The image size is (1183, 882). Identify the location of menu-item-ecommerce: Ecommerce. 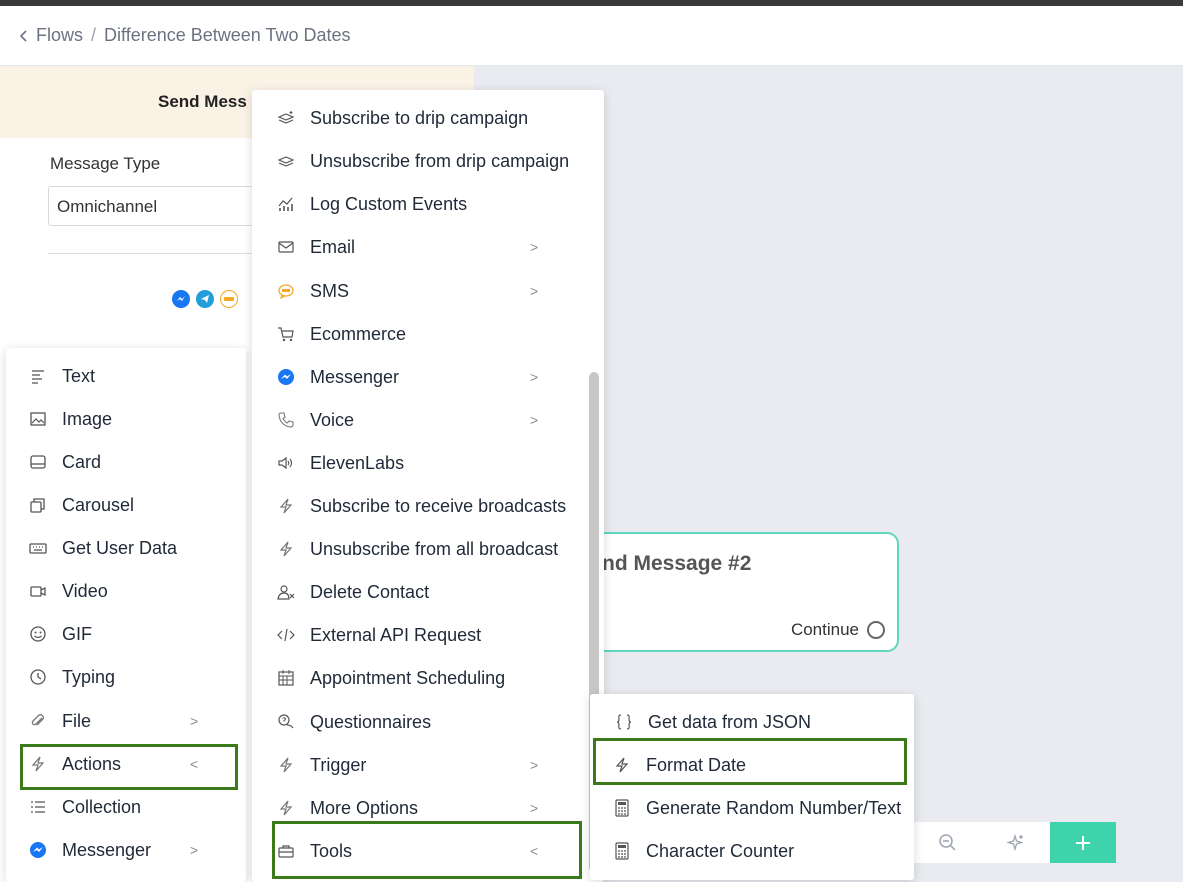
(340, 334).